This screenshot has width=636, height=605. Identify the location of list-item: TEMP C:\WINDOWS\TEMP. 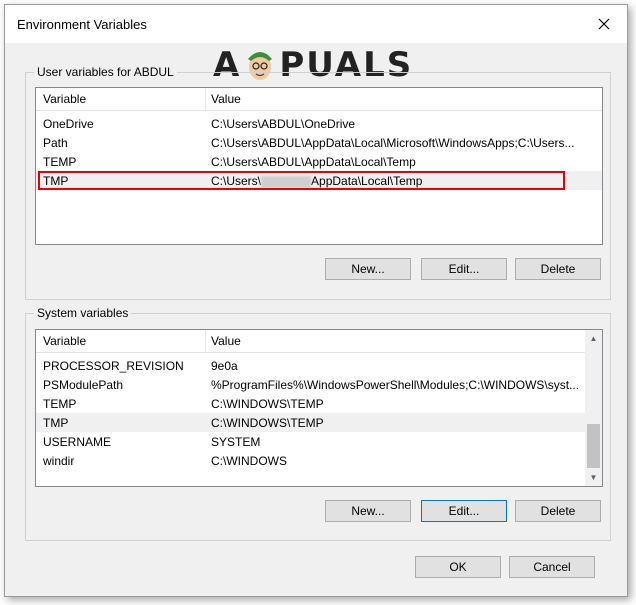
(319, 403).